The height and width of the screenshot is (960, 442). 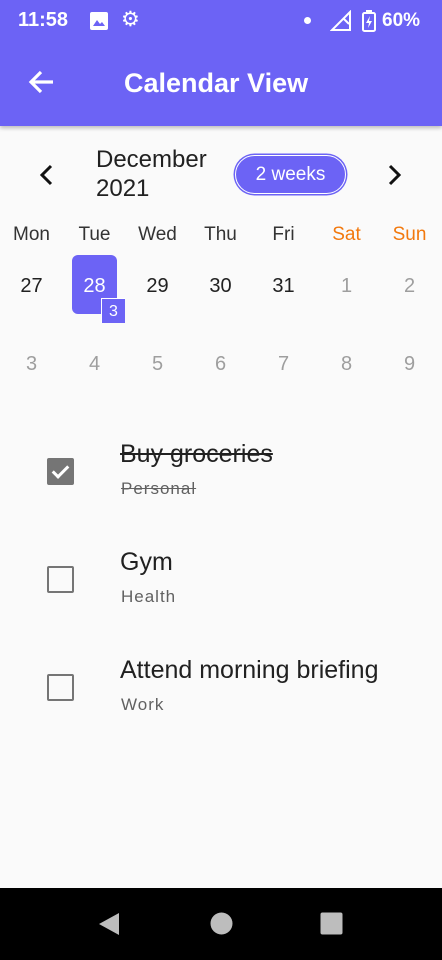 I want to click on weekday-label: Wed, so click(x=157, y=234).